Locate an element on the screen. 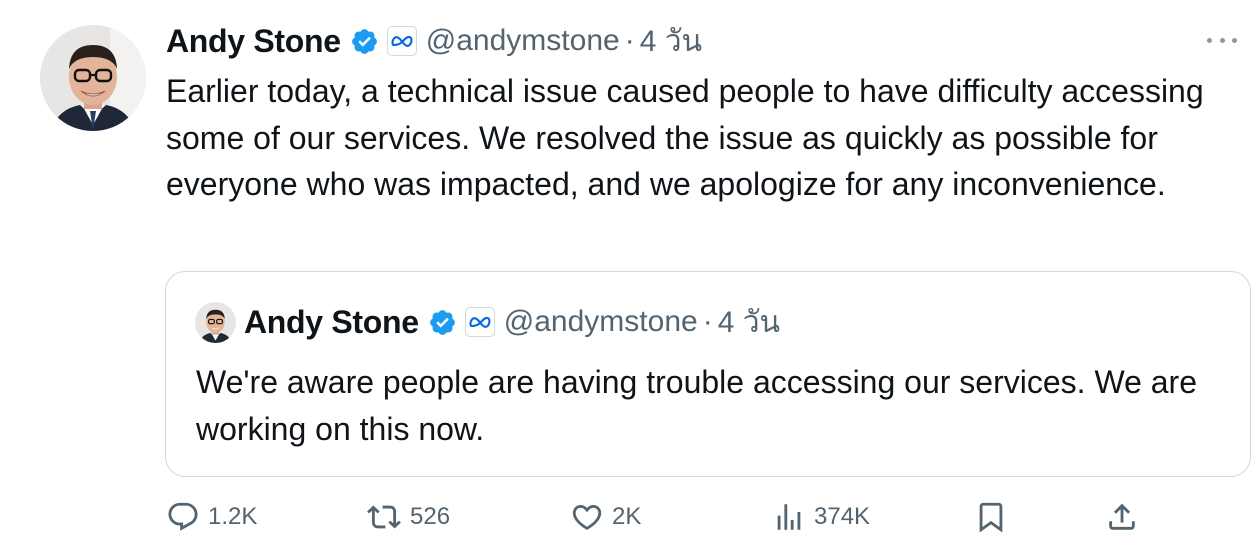 Image resolution: width=1257 pixels, height=553 pixels. views-button: 374K is located at coordinates (821, 517).